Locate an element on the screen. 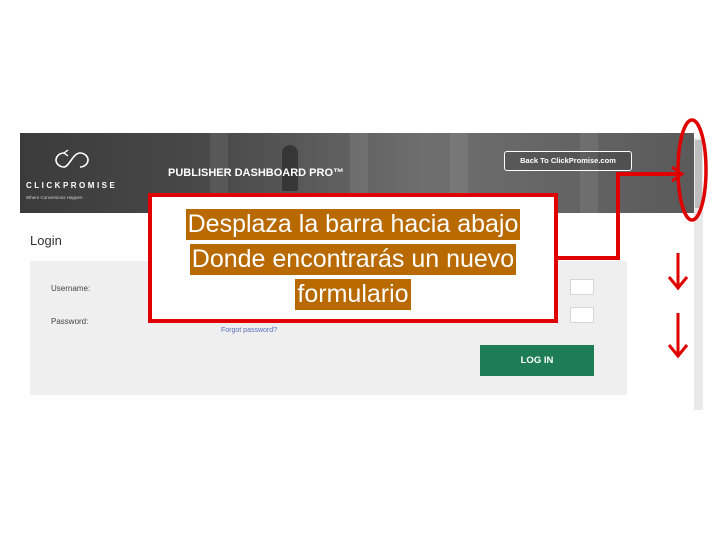 This screenshot has height=540, width=720. login-heading: Login is located at coordinates (46, 240).